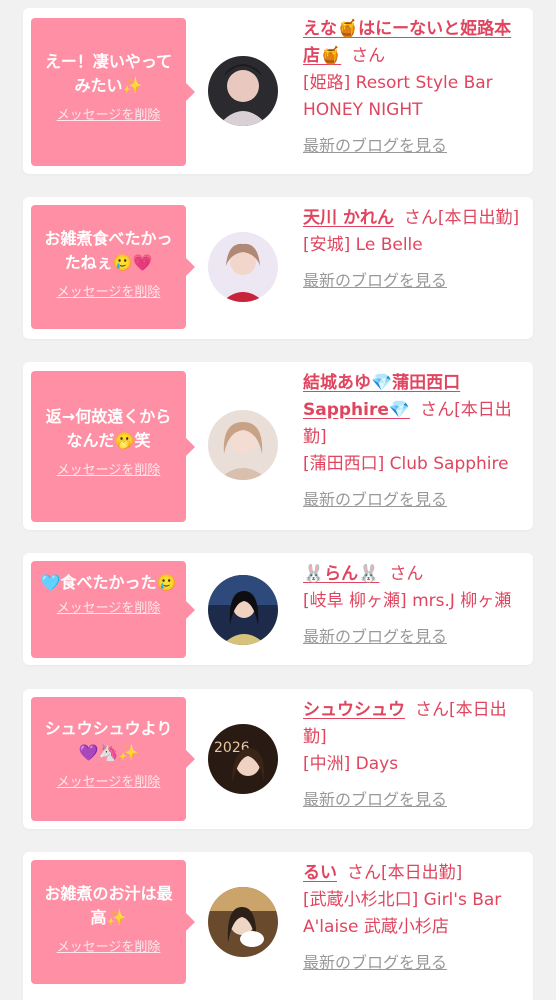 This screenshot has width=556, height=1000. What do you see at coordinates (348, 218) in the screenshot?
I see `cast-name-link: 天川 かれん` at bounding box center [348, 218].